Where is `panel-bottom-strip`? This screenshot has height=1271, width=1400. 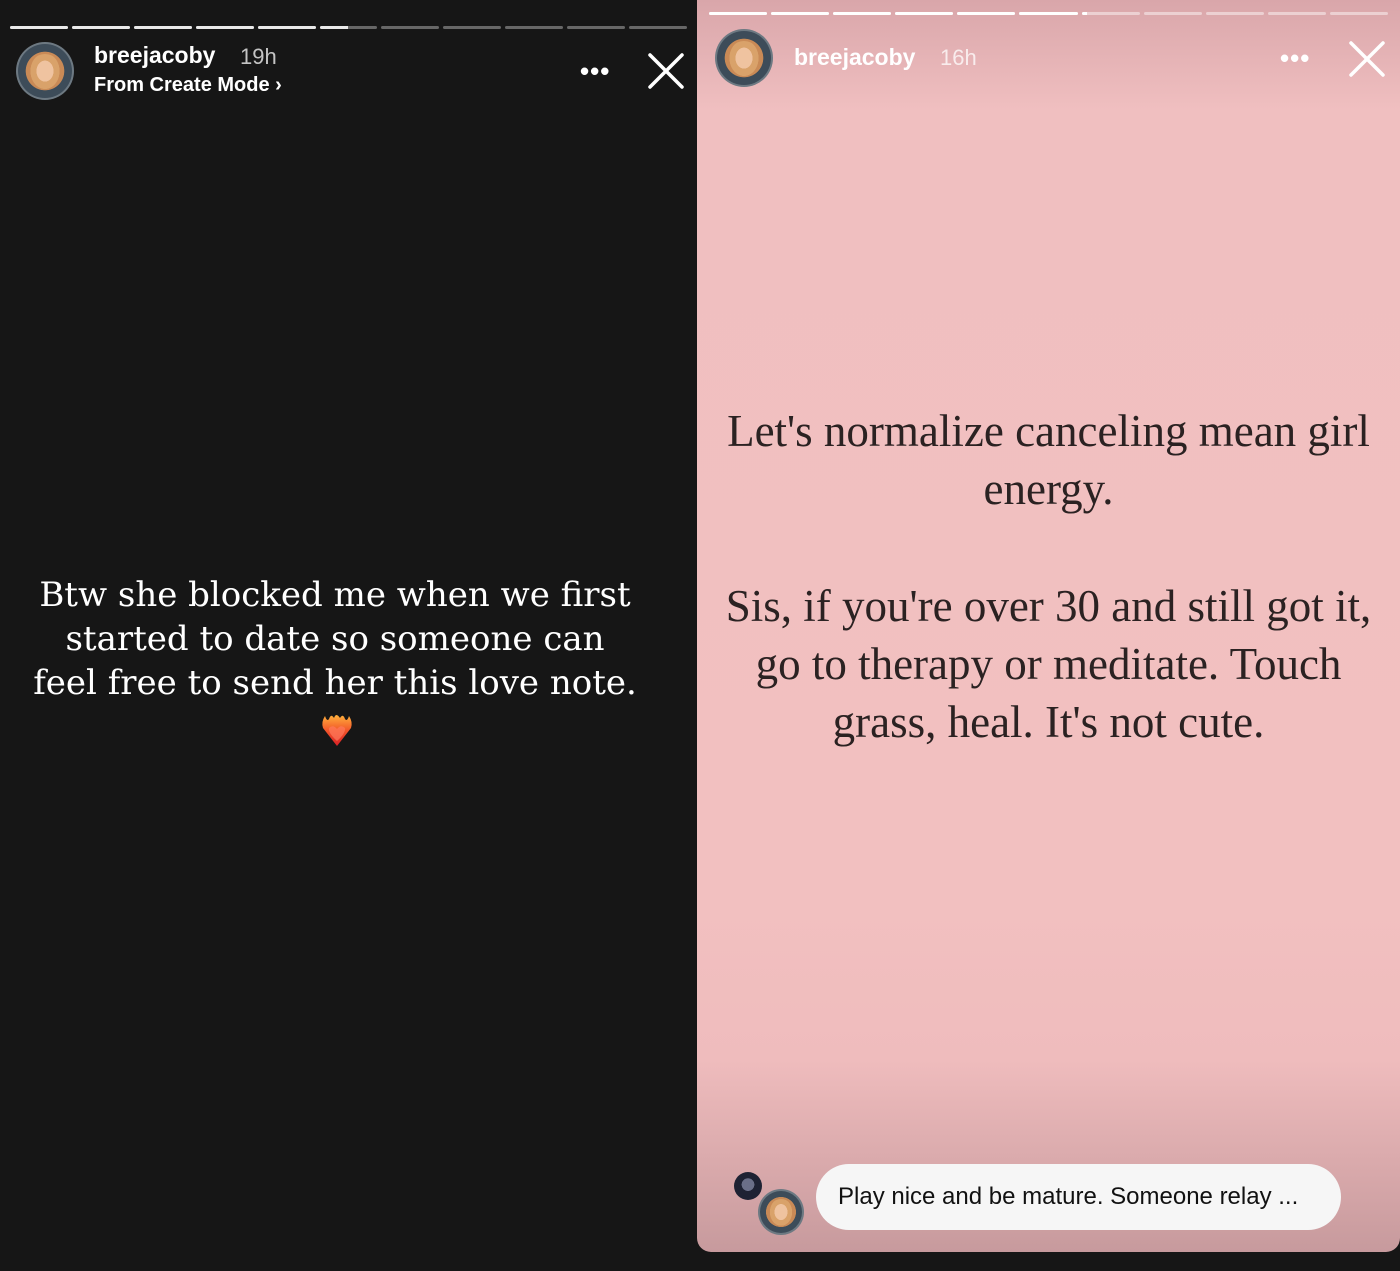
panel-bottom-strip is located at coordinates (1048, 1261).